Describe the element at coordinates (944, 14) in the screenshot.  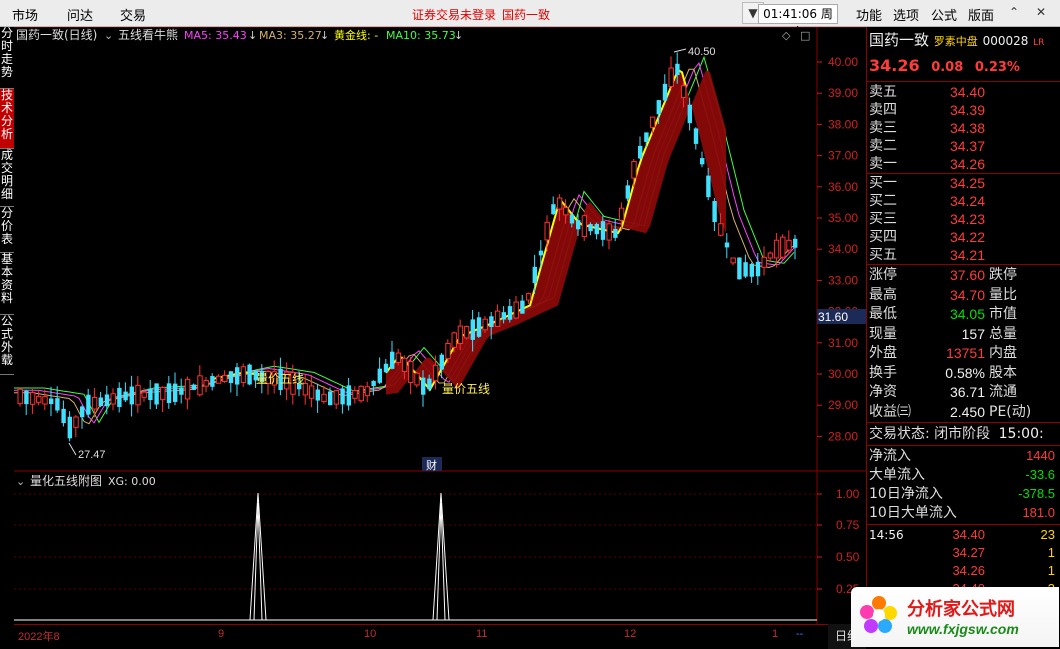
I see `menu-formula: 公式` at that location.